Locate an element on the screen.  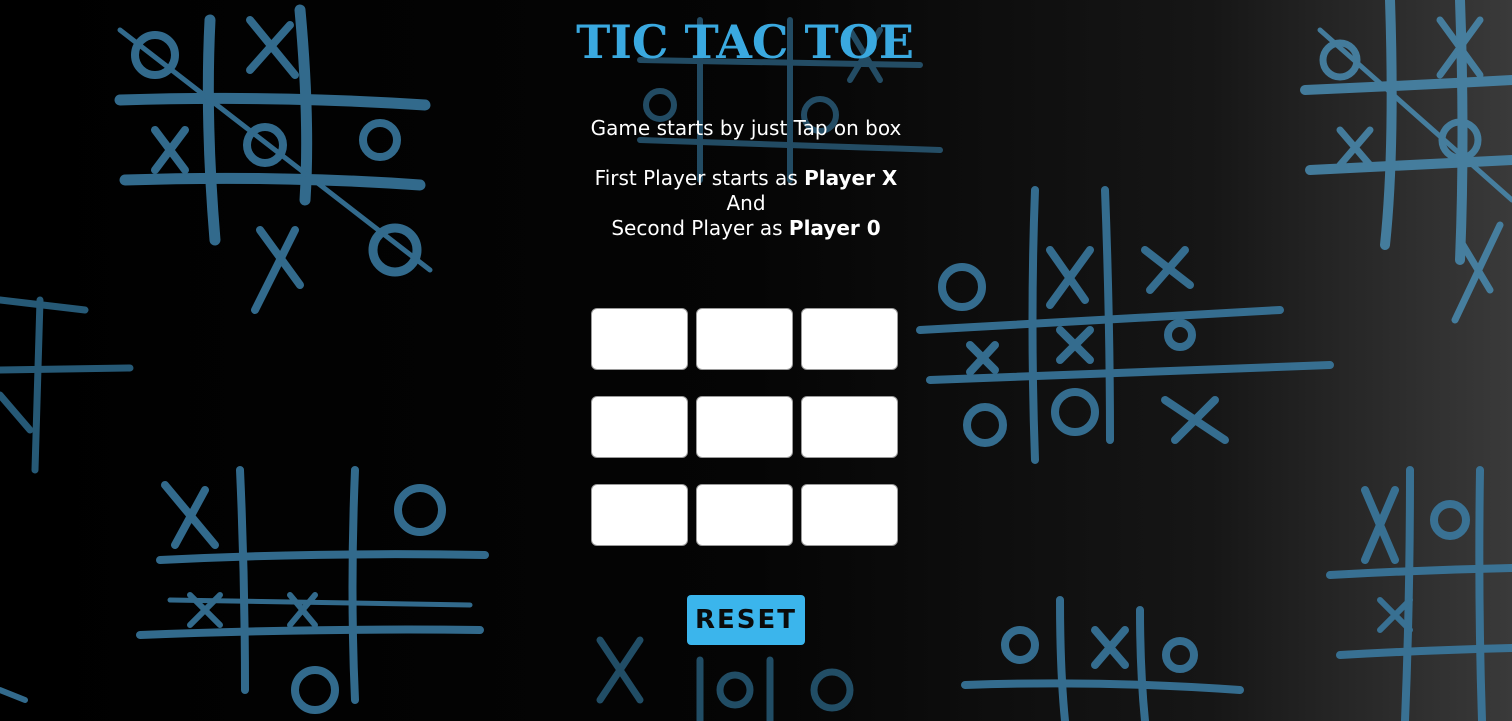
instruction-player-o-prefix: Second Player as is located at coordinates (700, 228).